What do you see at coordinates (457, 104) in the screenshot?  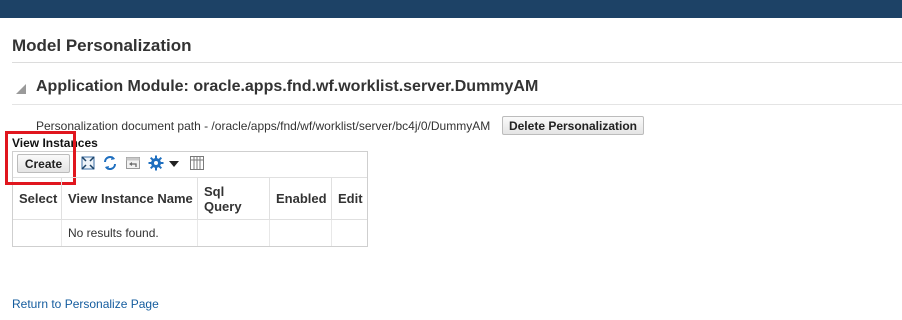 I see `section-divider` at bounding box center [457, 104].